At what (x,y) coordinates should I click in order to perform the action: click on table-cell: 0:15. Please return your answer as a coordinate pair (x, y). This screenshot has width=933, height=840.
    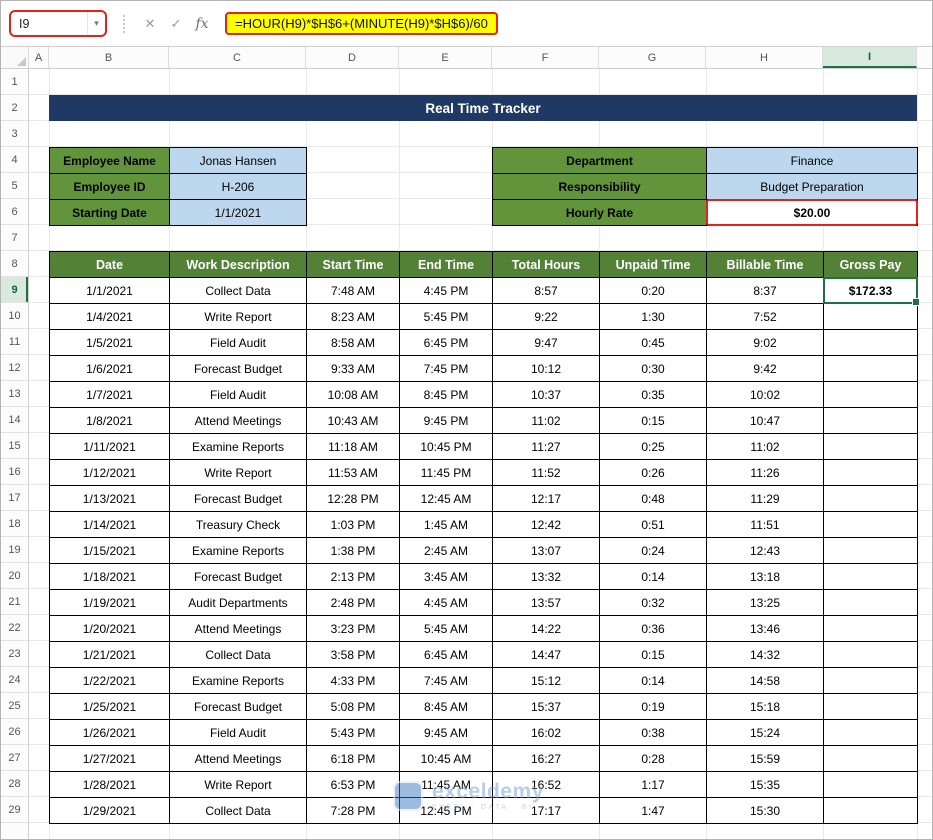
    Looking at the image, I should click on (653, 654).